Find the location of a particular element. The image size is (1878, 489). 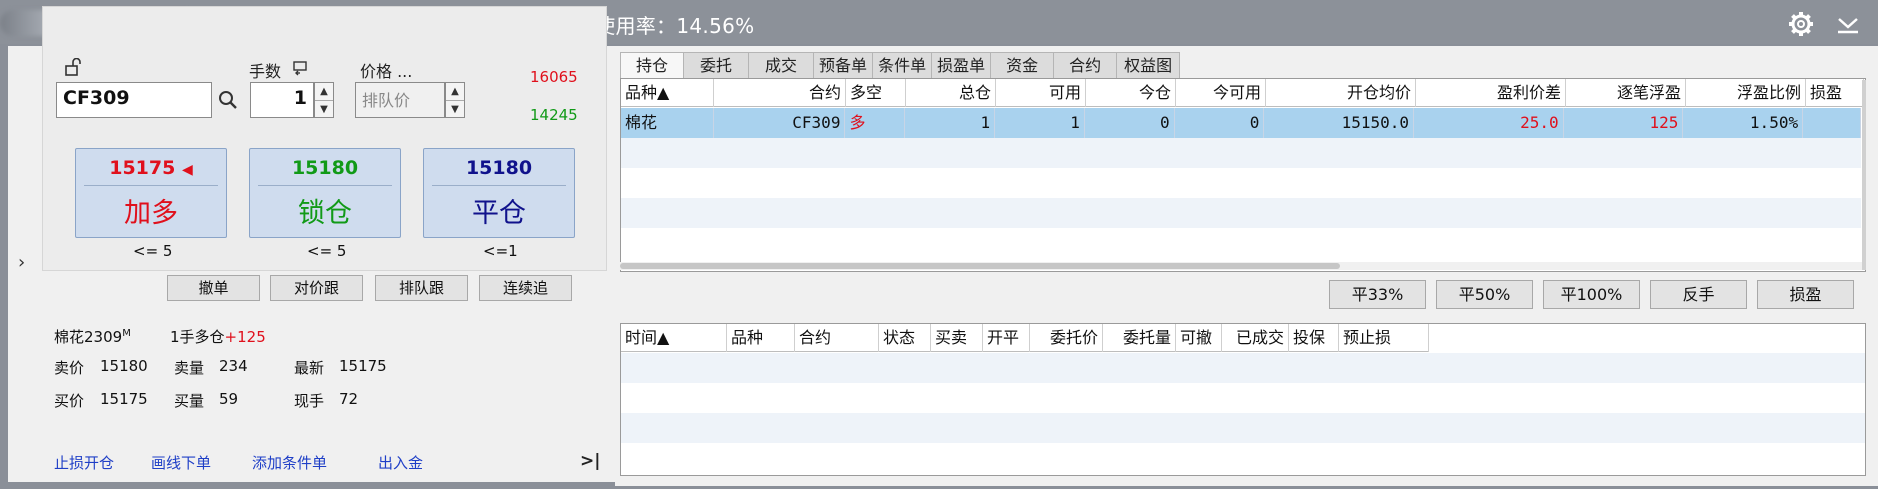

expand-arrow-icon: › is located at coordinates (21, 262).